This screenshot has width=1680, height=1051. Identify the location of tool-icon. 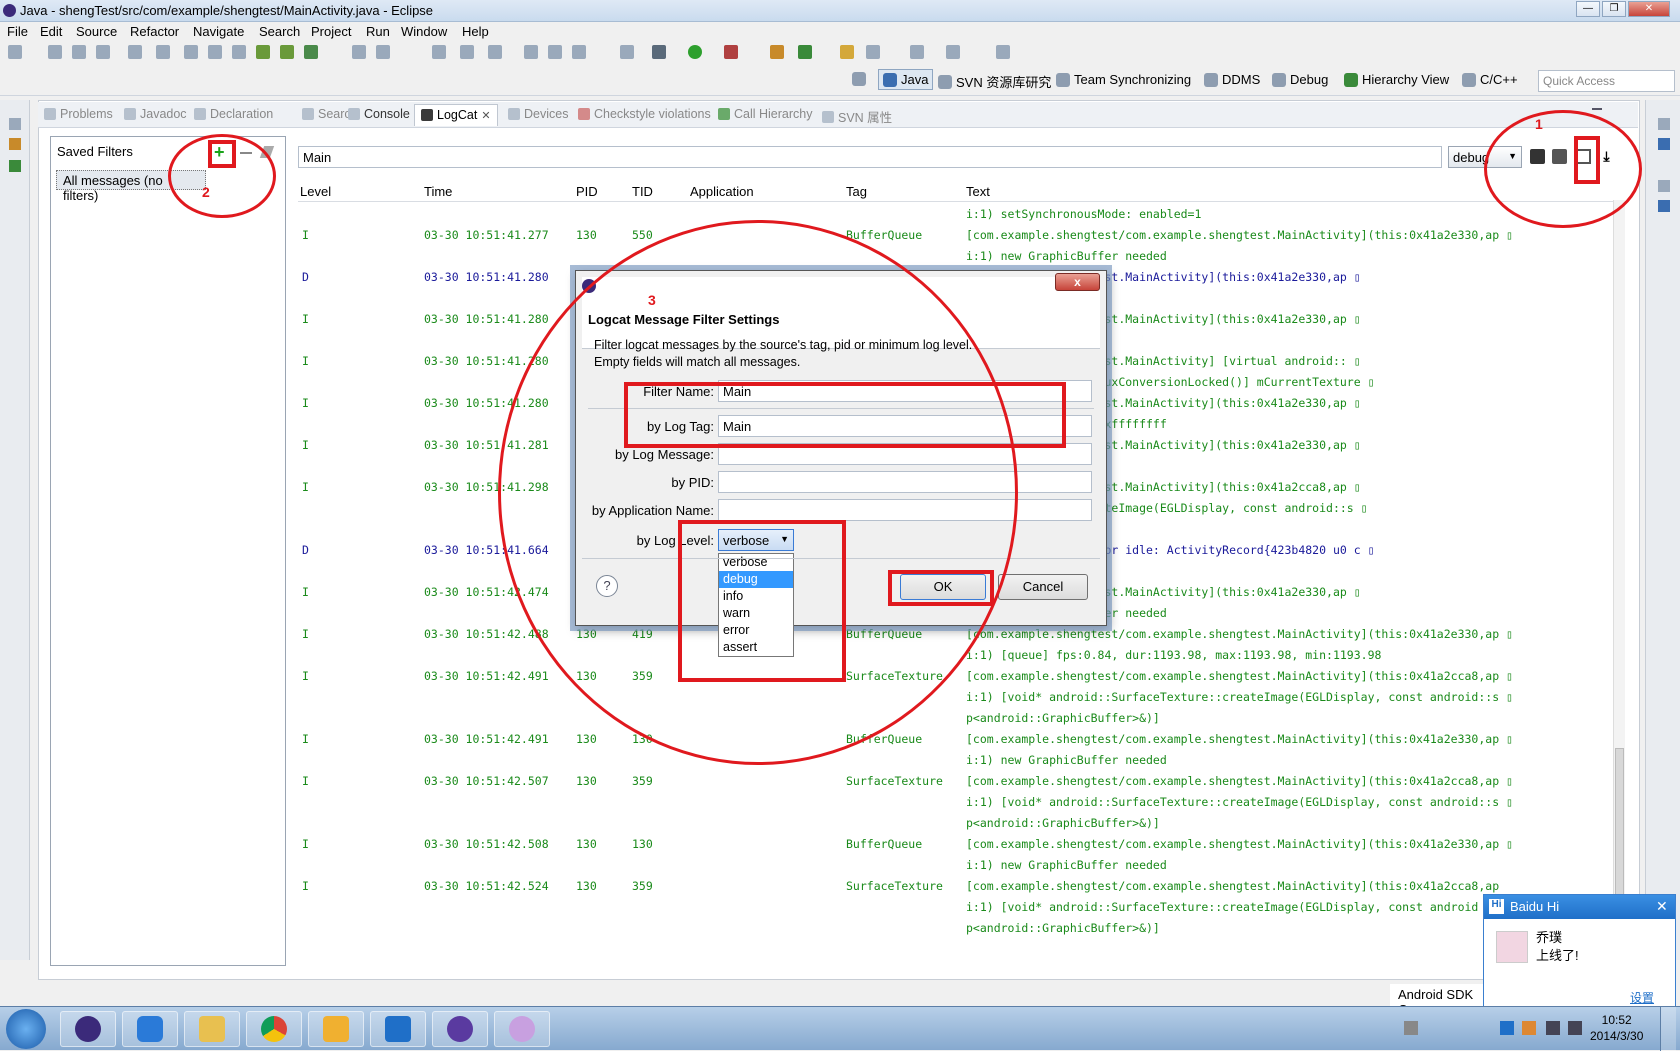
(163, 52).